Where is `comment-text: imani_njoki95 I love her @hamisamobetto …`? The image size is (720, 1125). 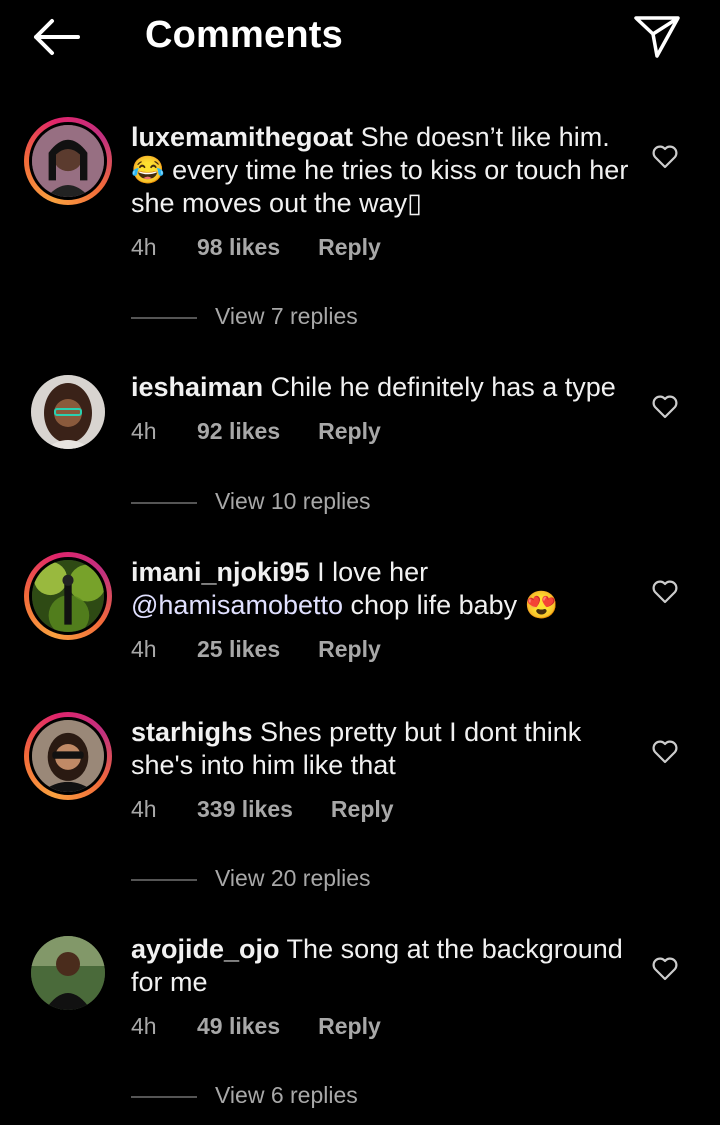
comment-text: imani_njoki95 I love her @hamisamobetto … is located at coordinates (345, 588).